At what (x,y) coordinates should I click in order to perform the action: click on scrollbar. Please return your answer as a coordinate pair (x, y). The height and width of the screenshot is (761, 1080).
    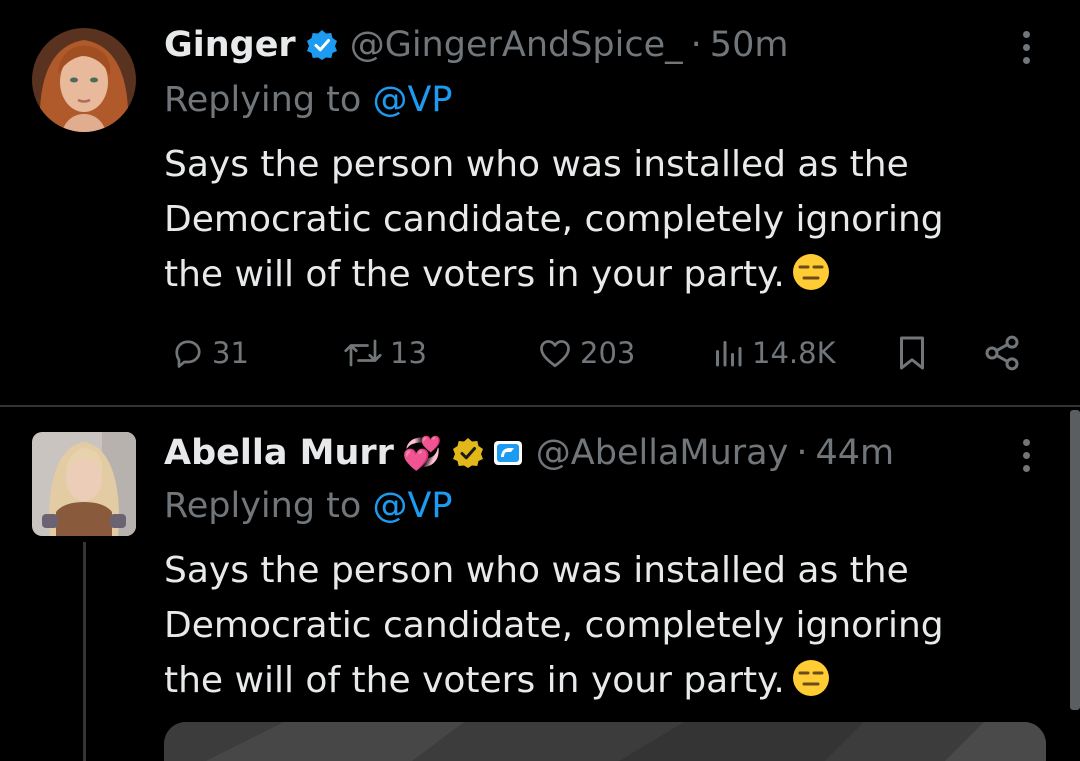
    Looking at the image, I should click on (1075, 560).